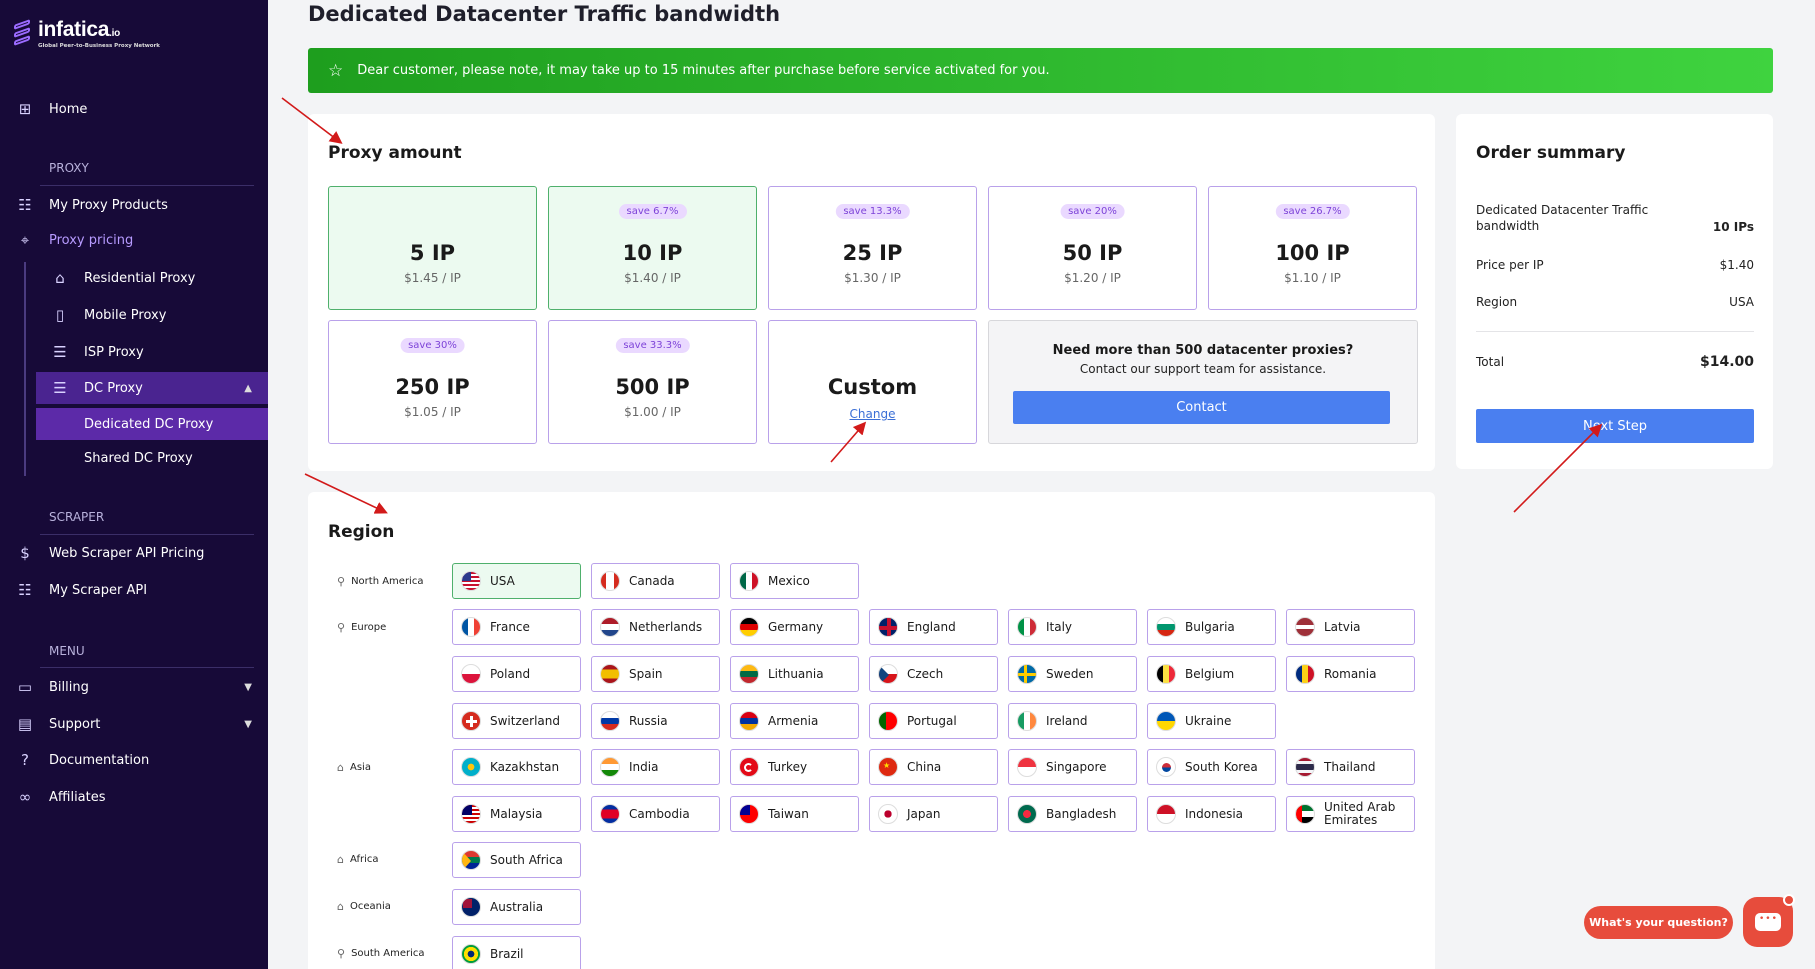  What do you see at coordinates (655, 627) in the screenshot?
I see `country-netherlands: Netherlands` at bounding box center [655, 627].